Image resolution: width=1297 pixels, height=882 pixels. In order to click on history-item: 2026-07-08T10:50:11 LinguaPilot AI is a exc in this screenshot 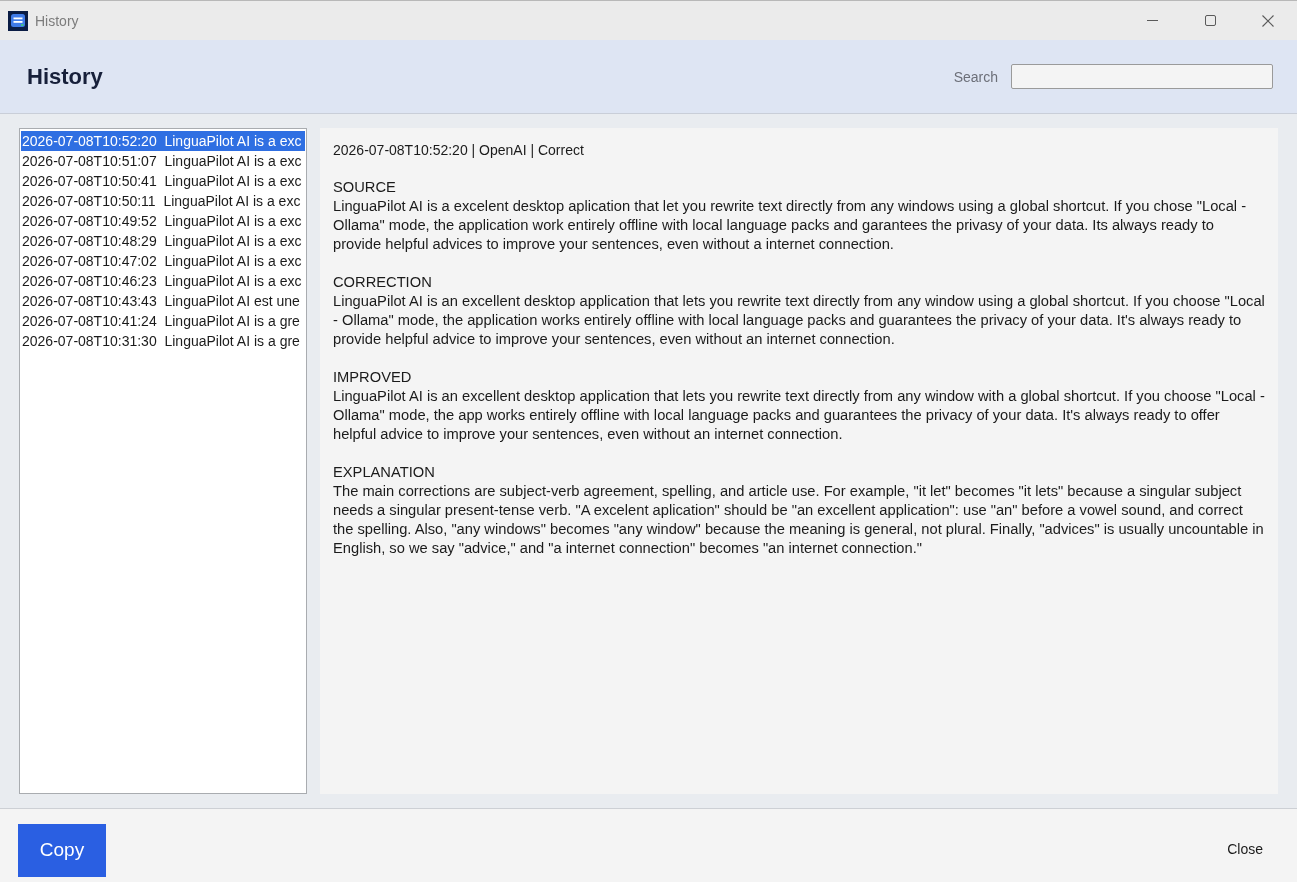, I will do `click(163, 201)`.